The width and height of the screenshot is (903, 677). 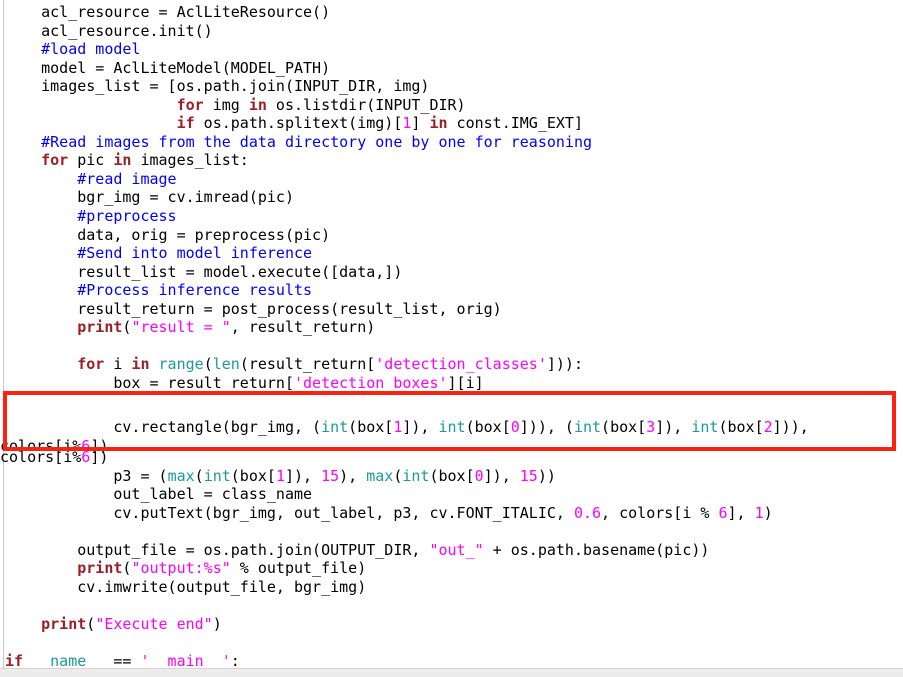 I want to click on code-token: ],, so click(x=741, y=512).